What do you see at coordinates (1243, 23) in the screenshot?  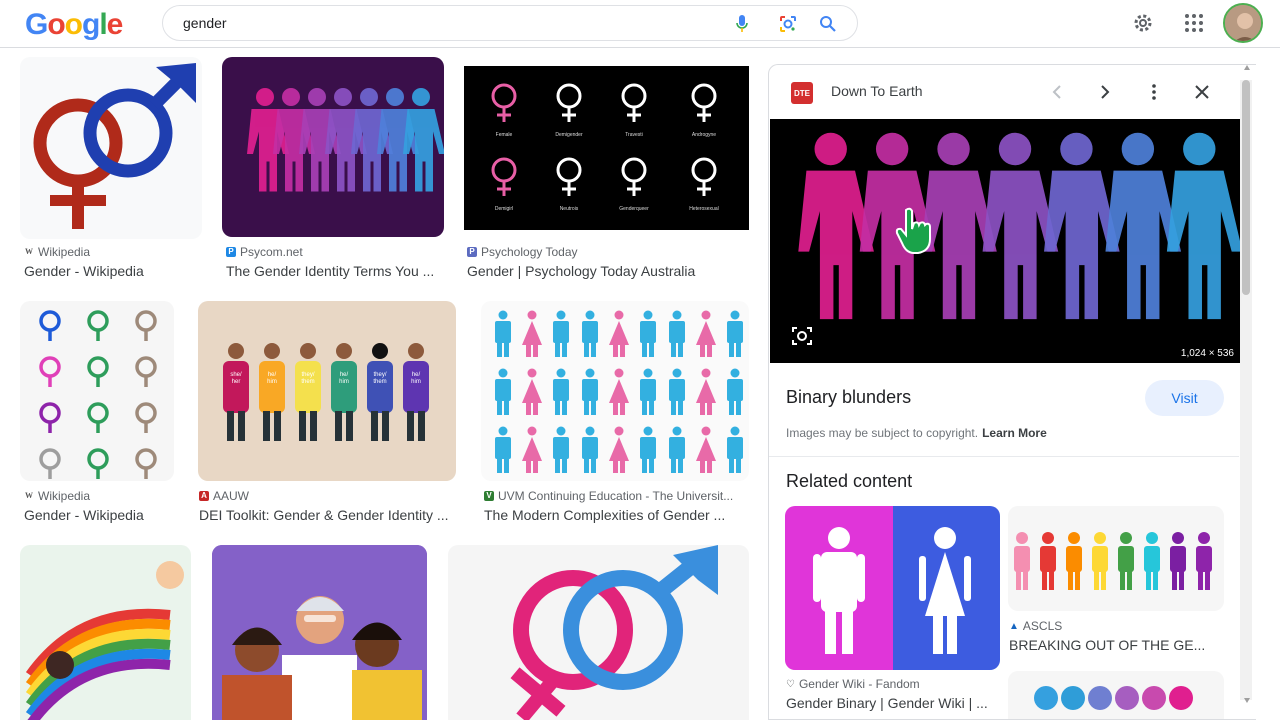 I see `account-avatar` at bounding box center [1243, 23].